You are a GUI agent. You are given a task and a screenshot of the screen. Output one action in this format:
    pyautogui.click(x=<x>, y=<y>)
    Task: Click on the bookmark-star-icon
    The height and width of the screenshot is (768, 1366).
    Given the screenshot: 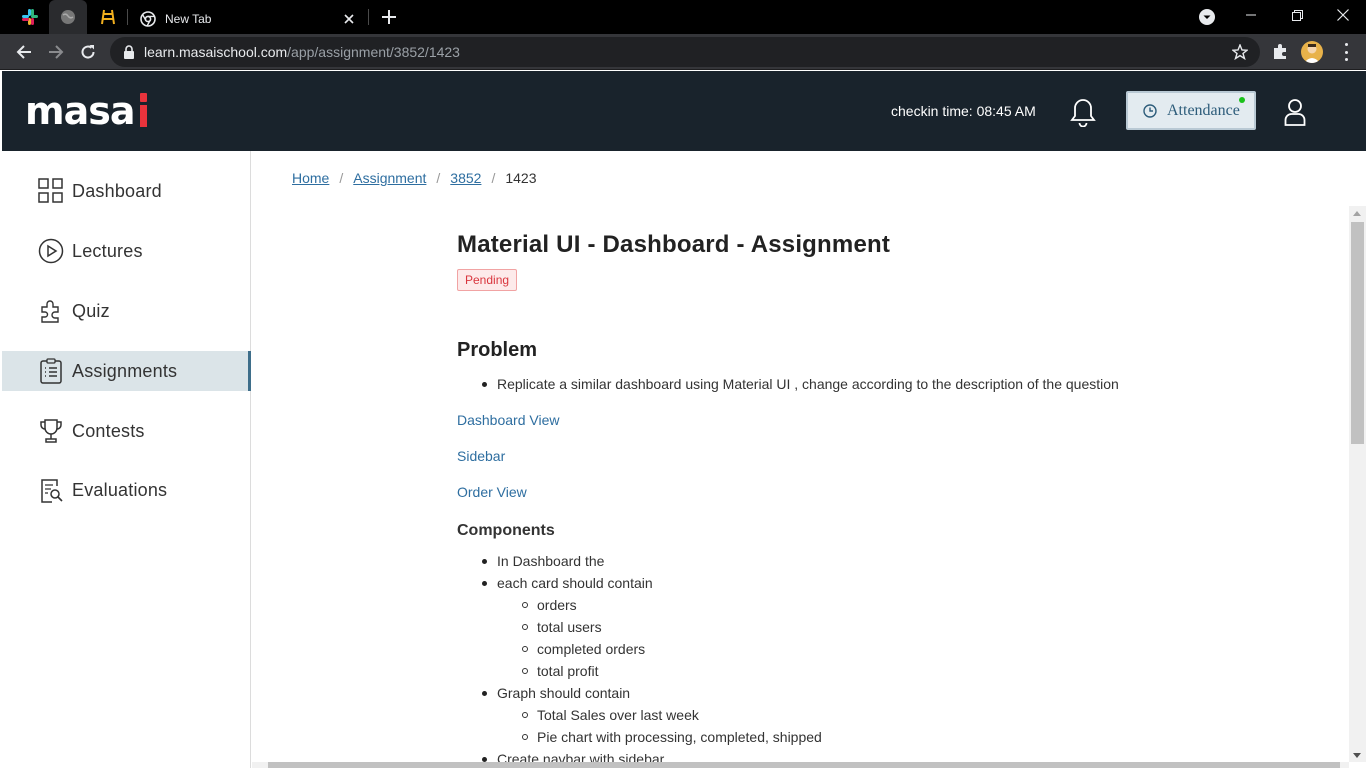 What is the action you would take?
    pyautogui.click(x=1240, y=52)
    